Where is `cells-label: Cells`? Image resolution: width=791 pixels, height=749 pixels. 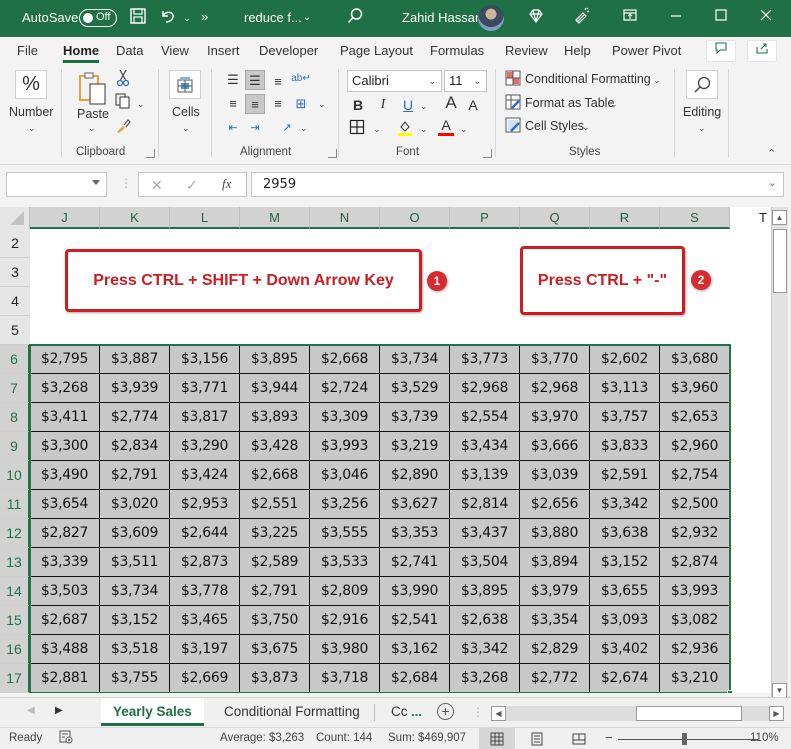 cells-label: Cells is located at coordinates (186, 112).